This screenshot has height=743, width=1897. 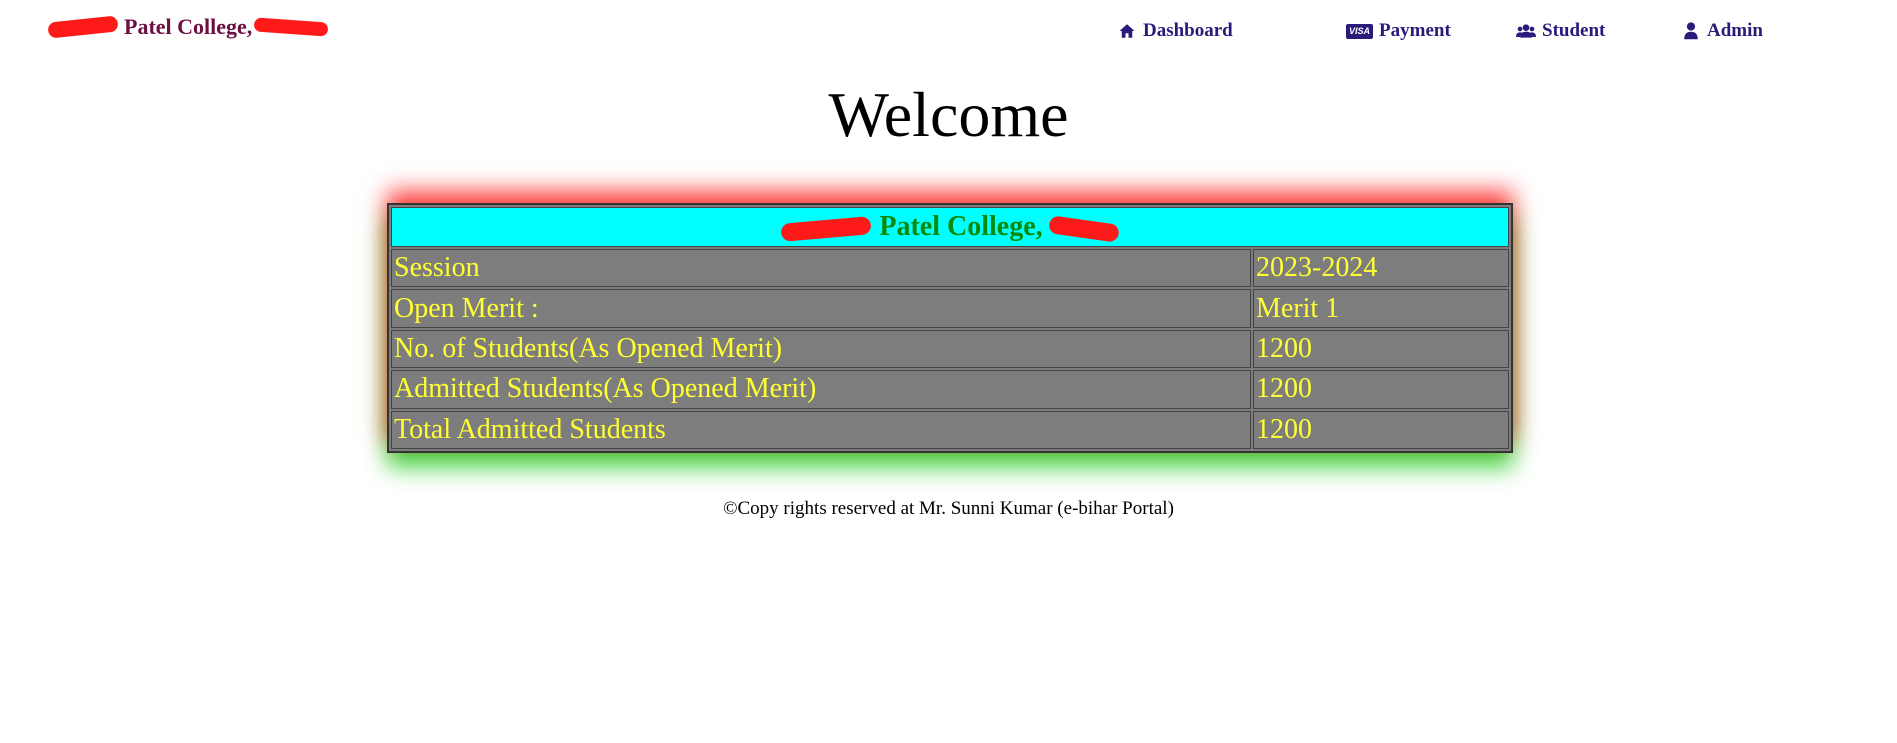 I want to click on table-caption: Patel College,, so click(x=950, y=227).